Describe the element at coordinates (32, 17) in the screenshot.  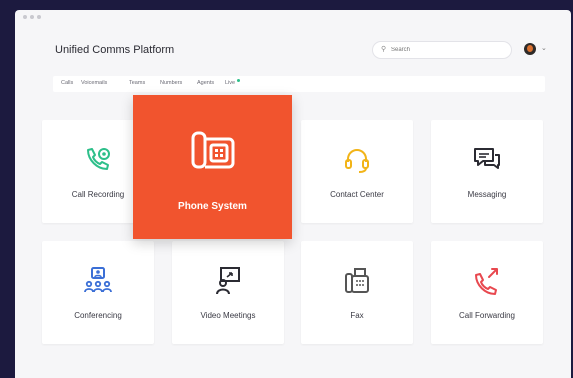
I see `window-minimize-dot` at that location.